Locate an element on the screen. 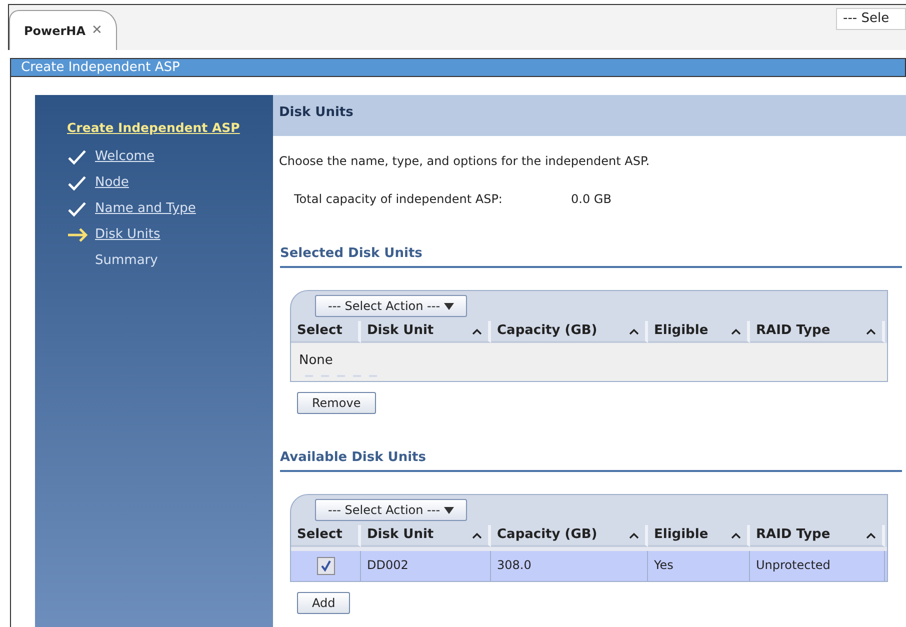 Image resolution: width=906 pixels, height=627 pixels. section-heading: Selected Disk Units is located at coordinates (351, 253).